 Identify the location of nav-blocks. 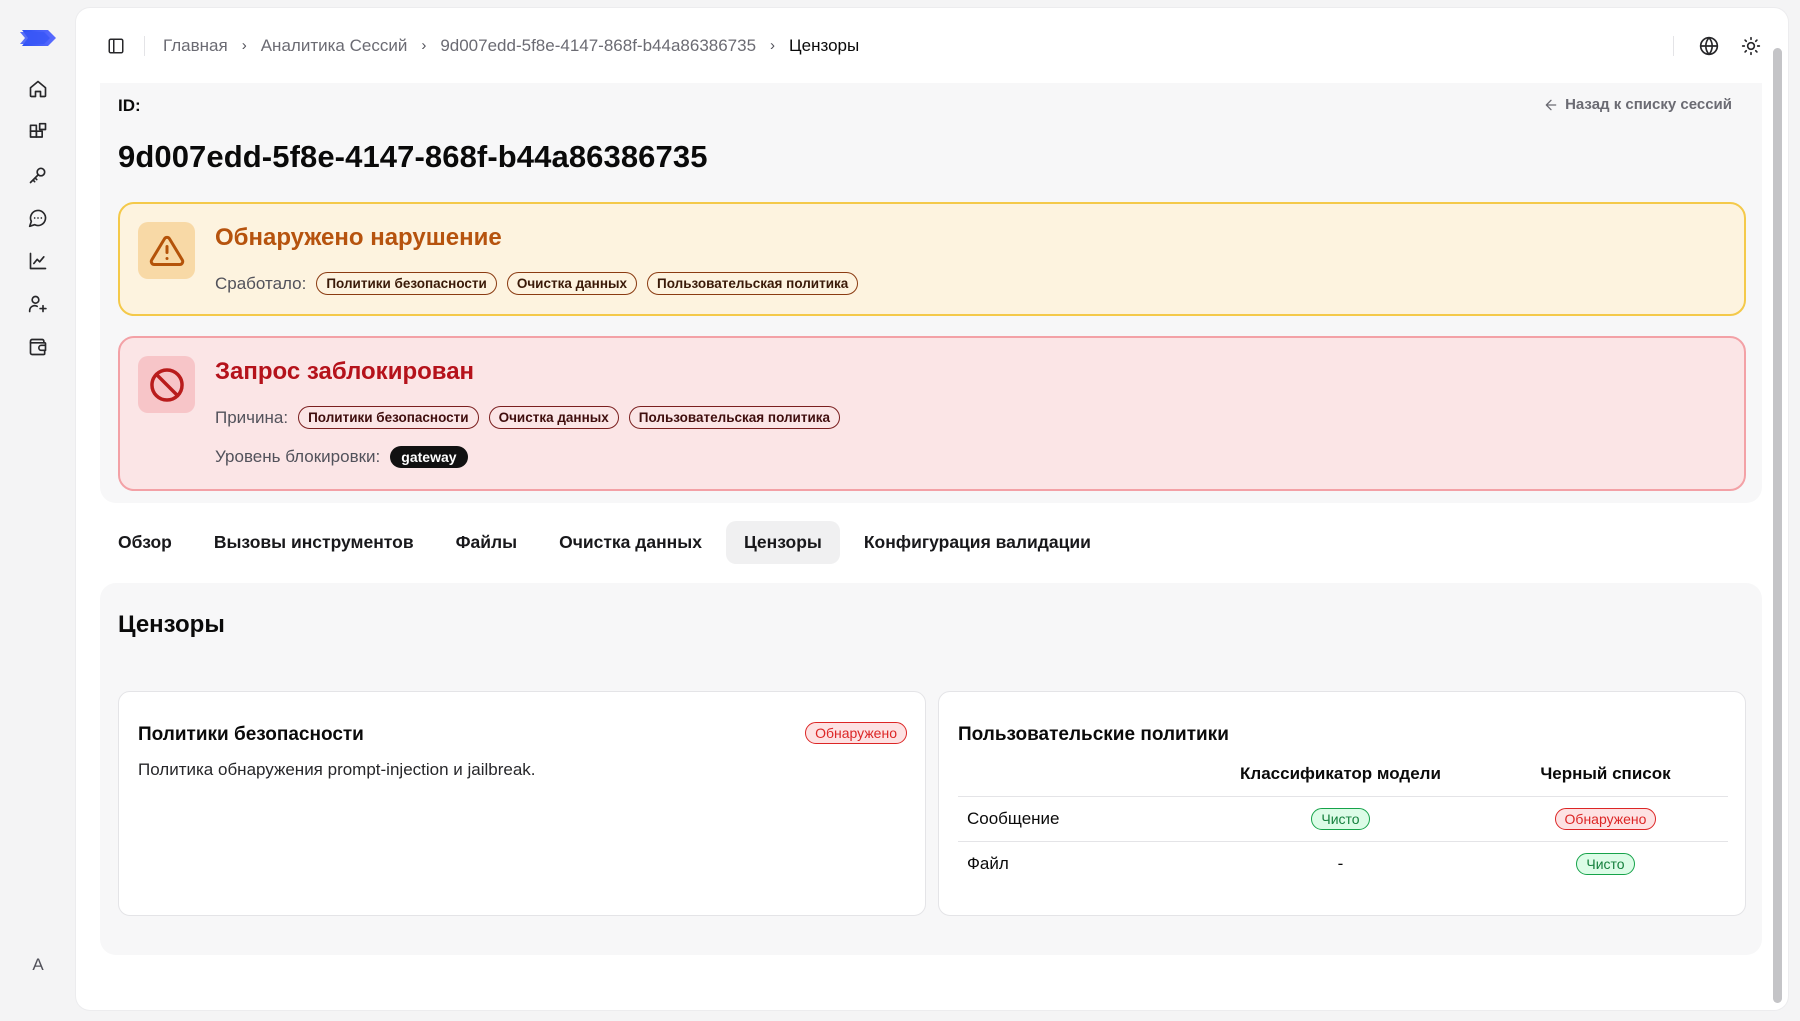
(38, 131).